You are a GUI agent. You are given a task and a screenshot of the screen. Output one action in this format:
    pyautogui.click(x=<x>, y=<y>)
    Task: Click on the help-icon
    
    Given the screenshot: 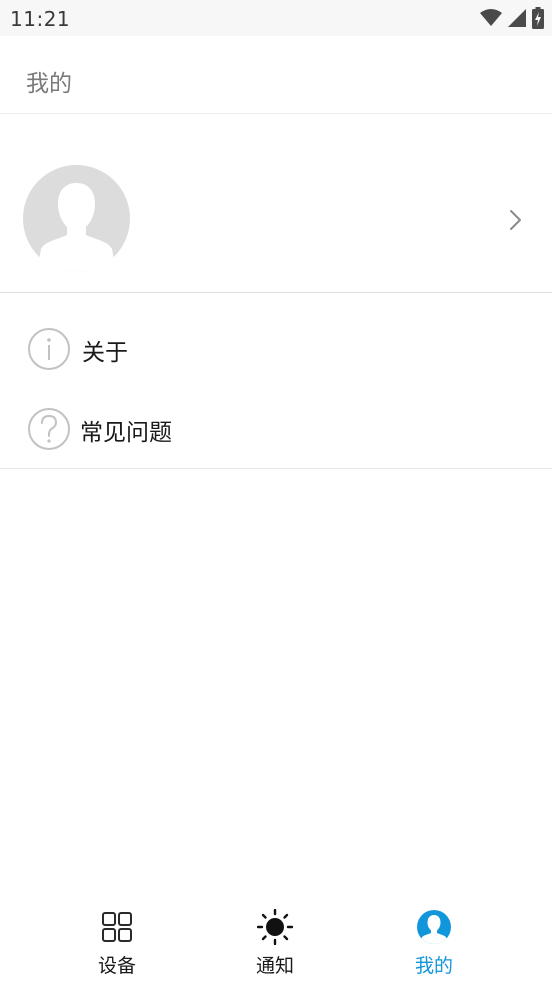 What is the action you would take?
    pyautogui.click(x=49, y=429)
    